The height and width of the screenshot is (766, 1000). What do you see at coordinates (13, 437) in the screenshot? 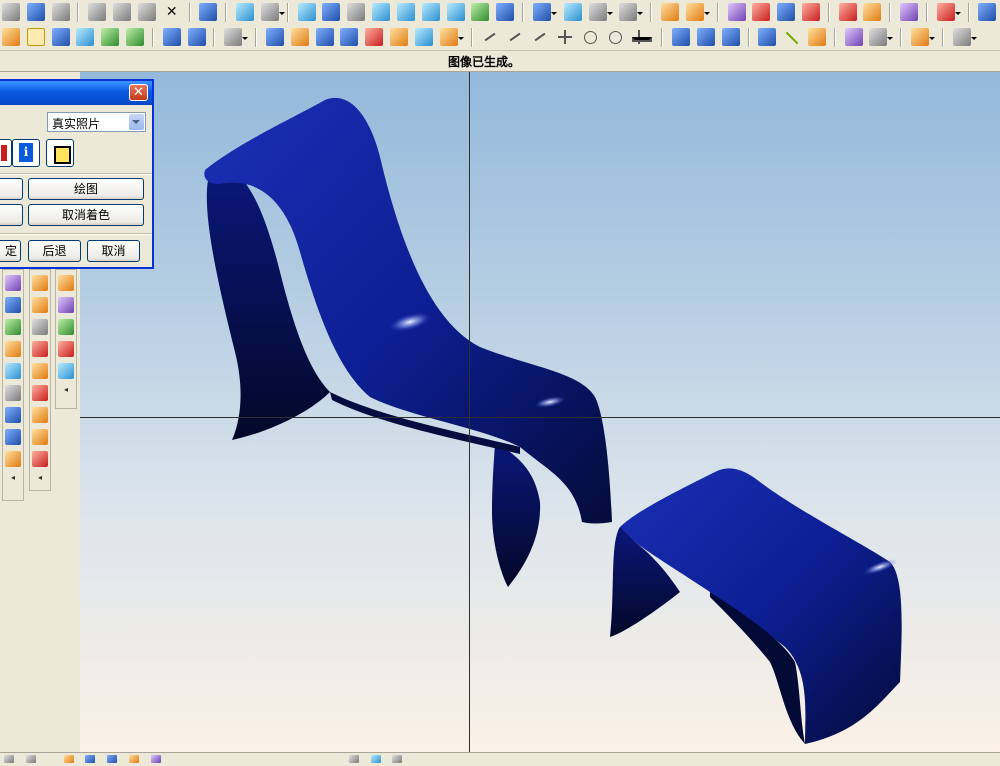
I see `tool-plane-icon` at bounding box center [13, 437].